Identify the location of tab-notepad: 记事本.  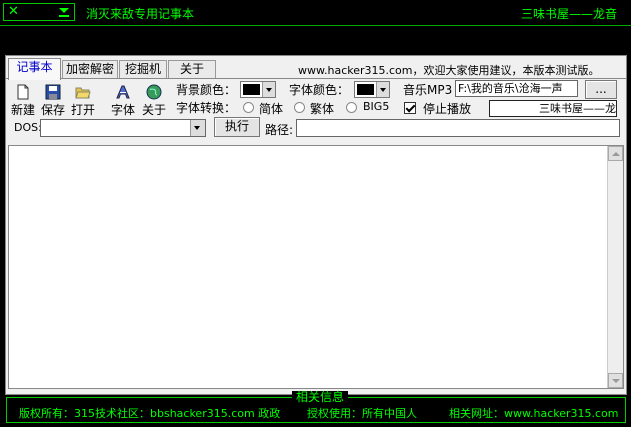
(34, 69).